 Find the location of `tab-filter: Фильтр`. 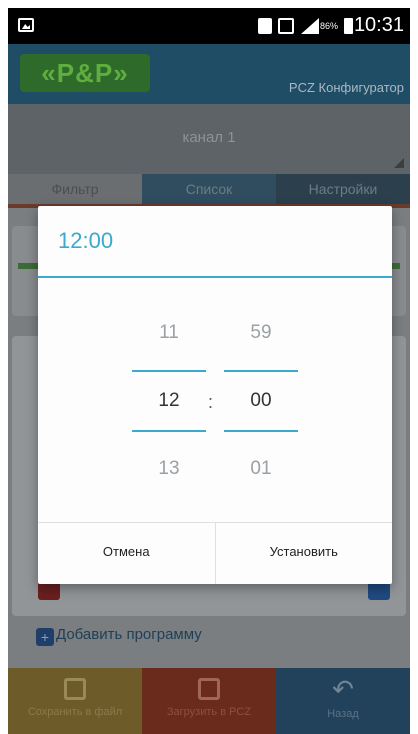

tab-filter: Фильтр is located at coordinates (75, 189).